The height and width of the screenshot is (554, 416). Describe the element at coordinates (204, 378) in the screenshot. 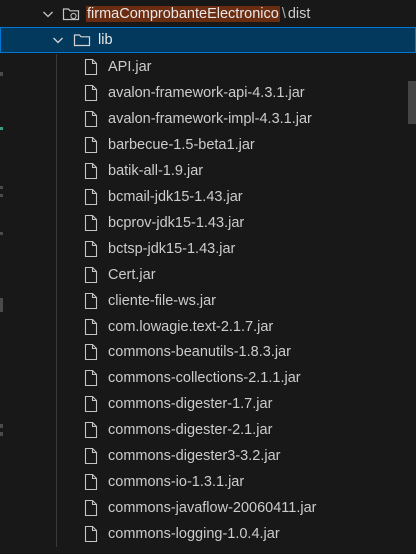

I see `file-label: commons-collections-2.1.1.jar` at that location.